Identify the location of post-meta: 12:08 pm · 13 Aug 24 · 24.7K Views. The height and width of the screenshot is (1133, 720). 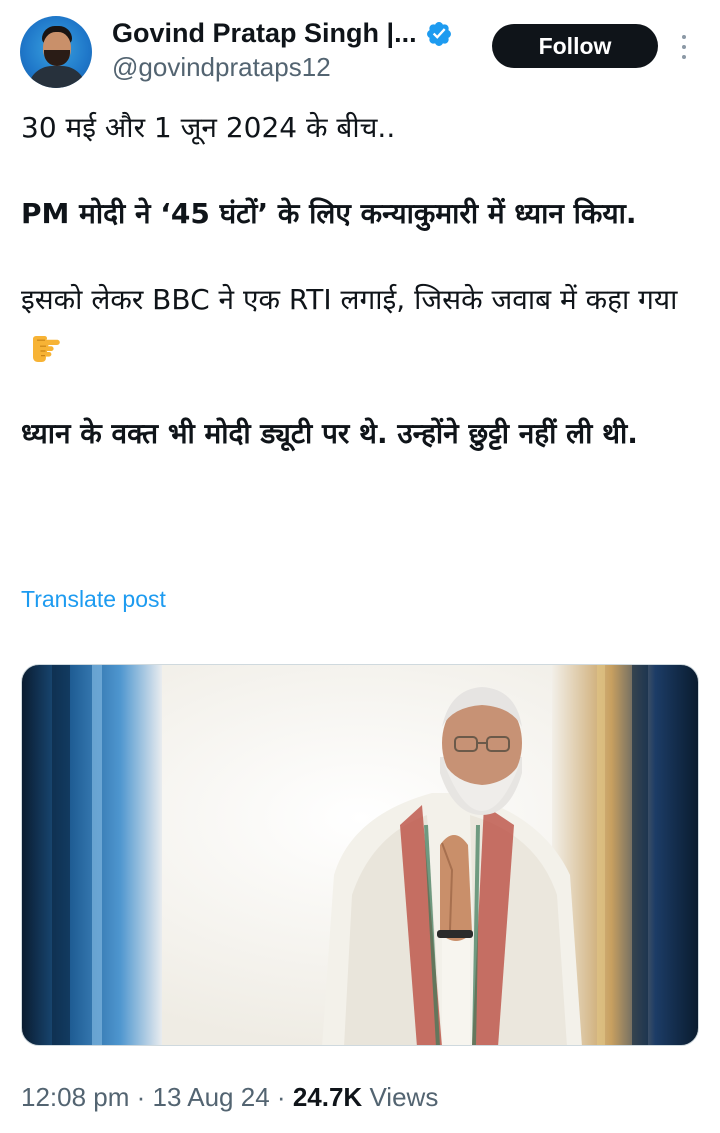
(229, 1097).